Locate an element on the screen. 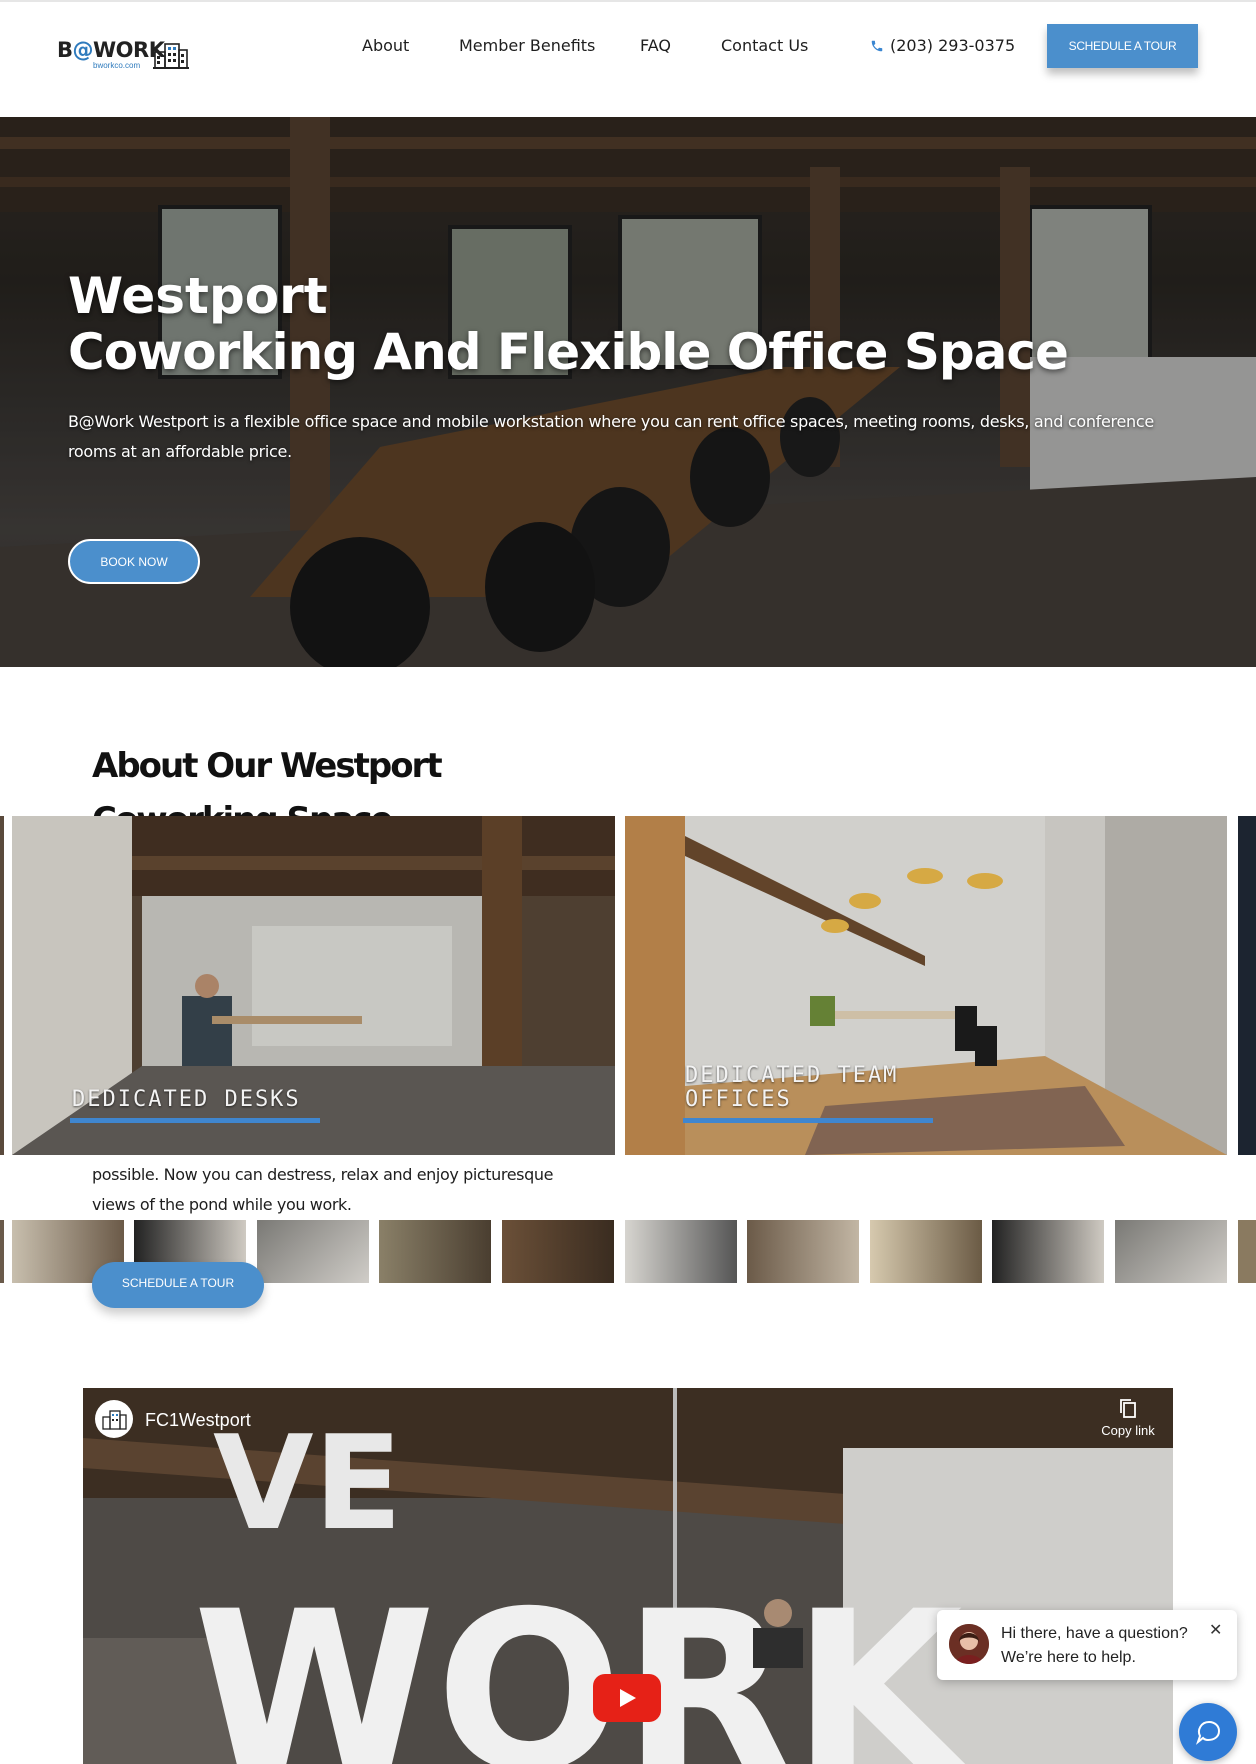 This screenshot has height=1764, width=1256. slide-caption: DEDICATED DESKS is located at coordinates (186, 1099).